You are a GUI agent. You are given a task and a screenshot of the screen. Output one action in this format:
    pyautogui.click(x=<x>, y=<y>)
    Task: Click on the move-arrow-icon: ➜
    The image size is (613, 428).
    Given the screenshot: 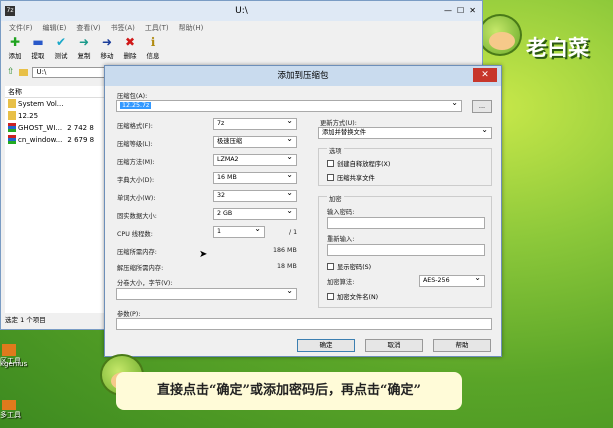 What is the action you would take?
    pyautogui.click(x=107, y=42)
    